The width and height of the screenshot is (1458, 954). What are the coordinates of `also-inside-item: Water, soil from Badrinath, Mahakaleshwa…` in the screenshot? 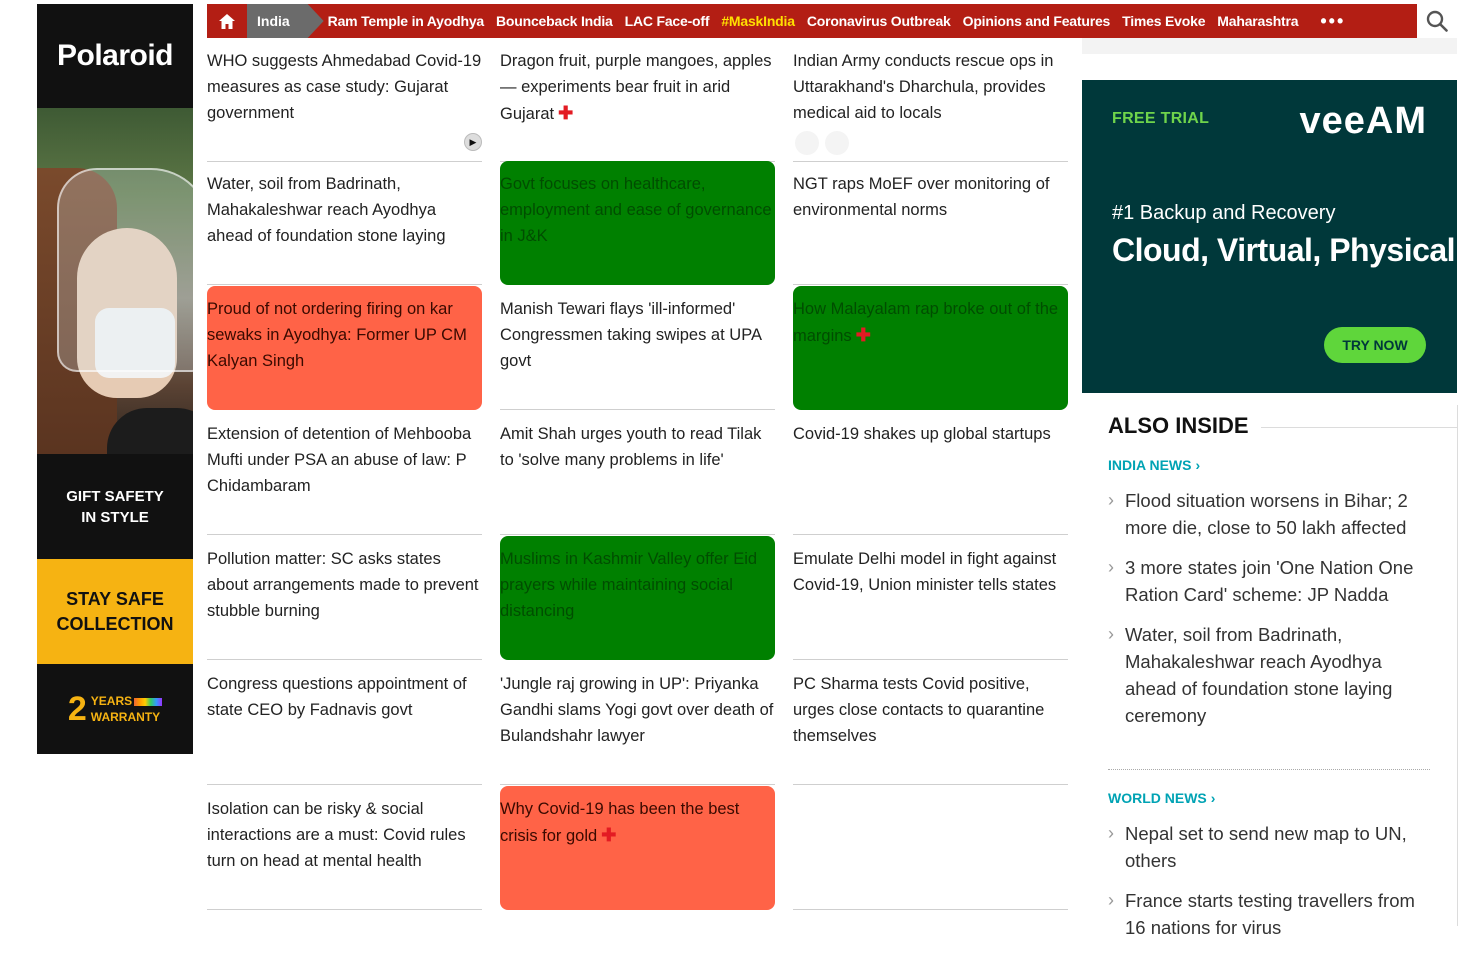 It's located at (1270, 675).